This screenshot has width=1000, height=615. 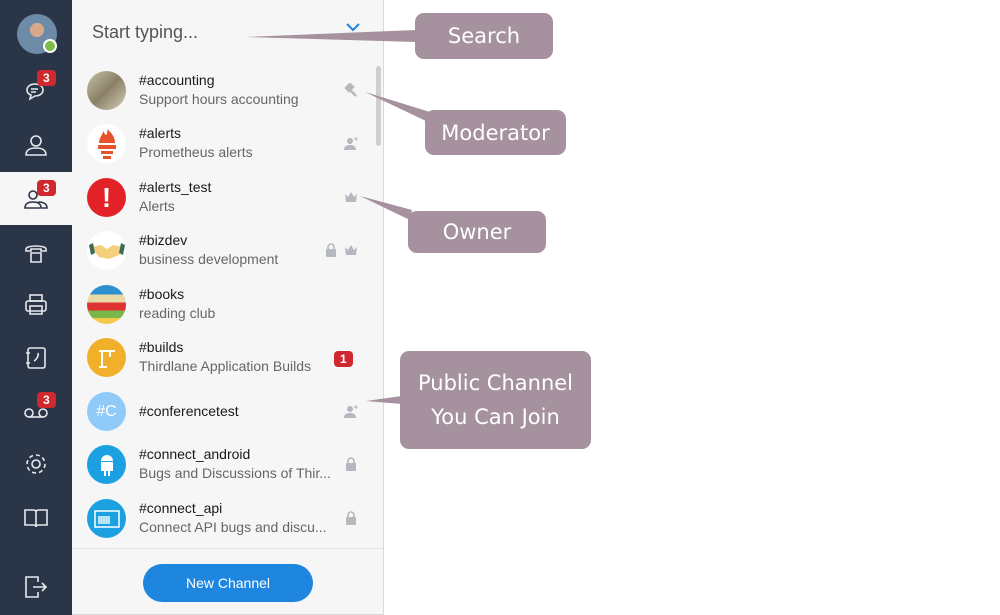 I want to click on sidebar-item-voicemail: 3, so click(x=36, y=410).